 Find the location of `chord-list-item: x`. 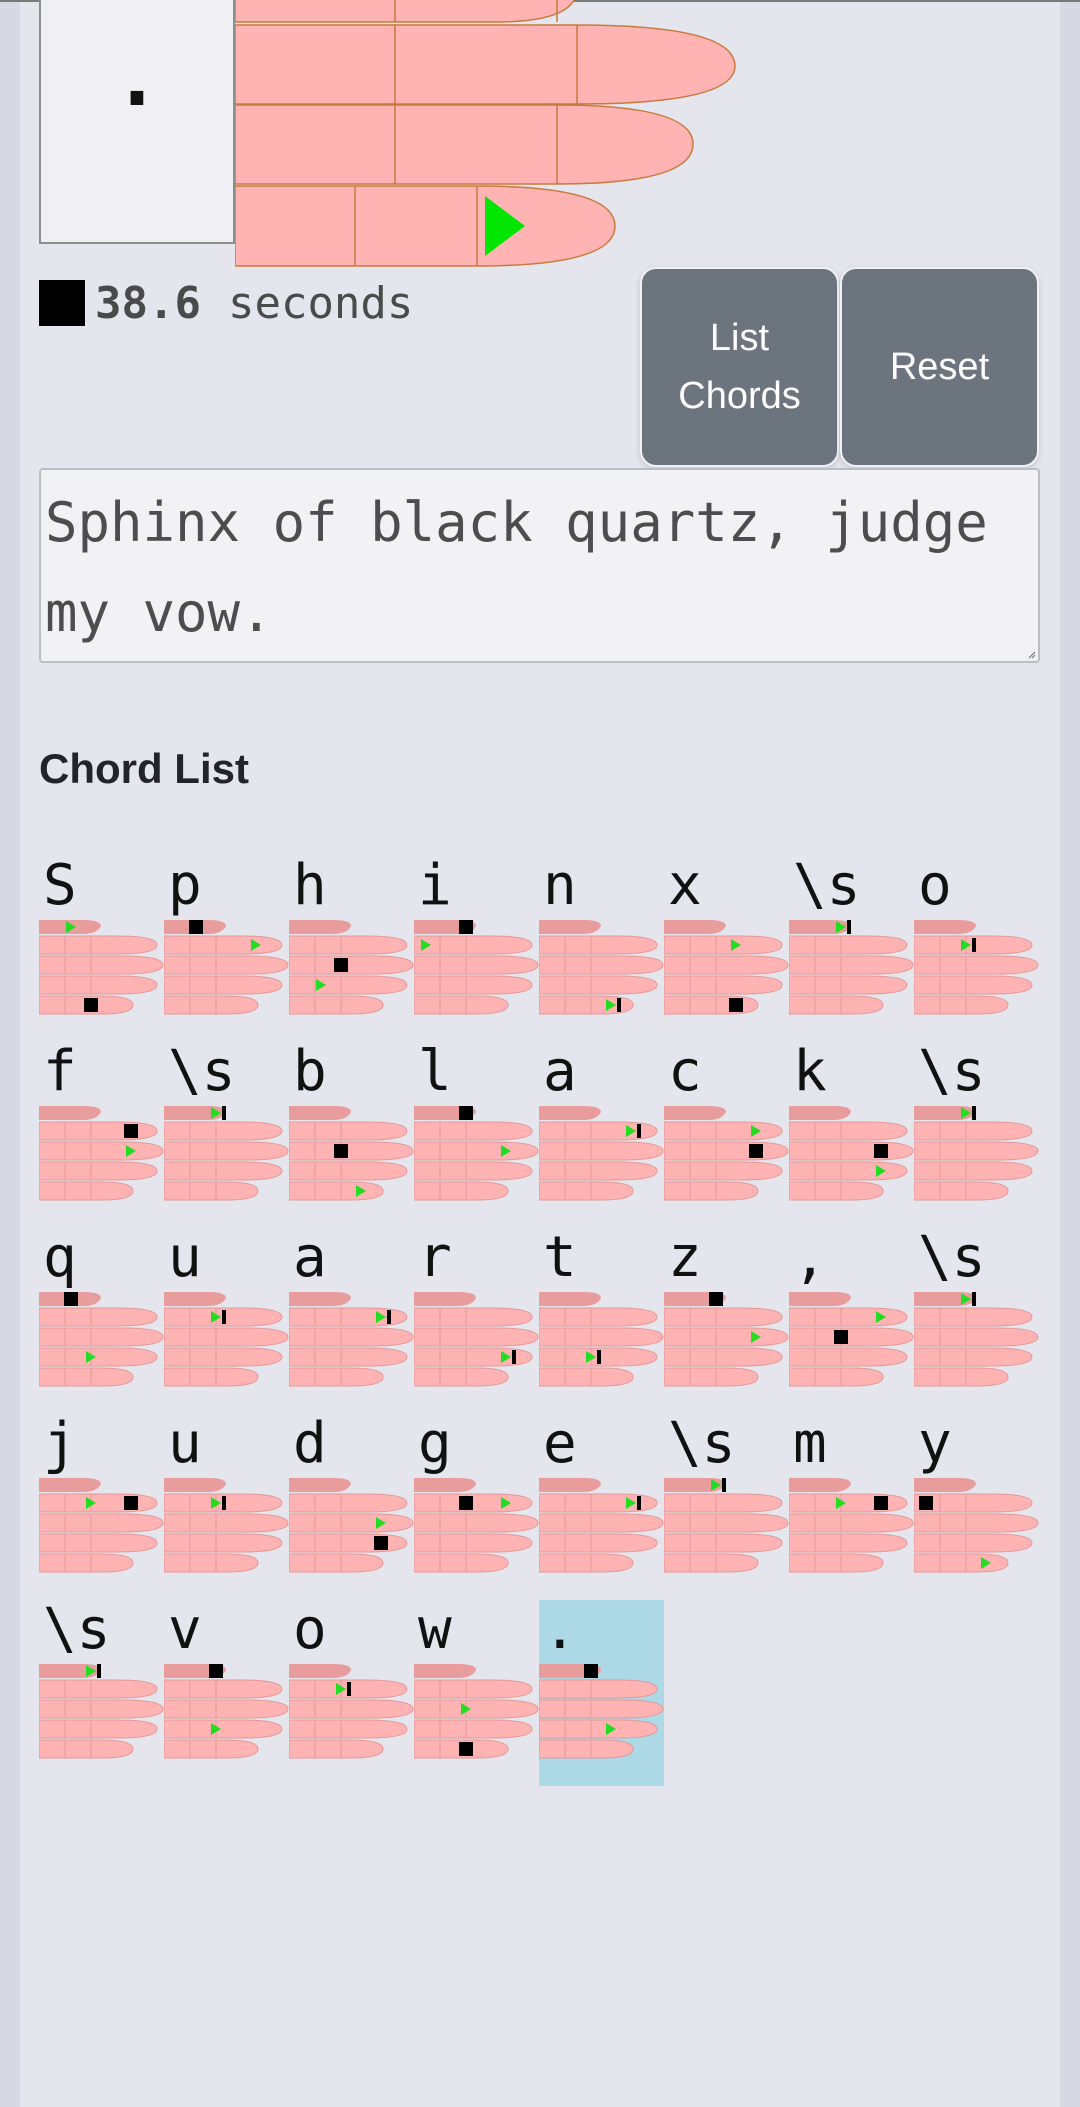

chord-list-item: x is located at coordinates (726, 949).